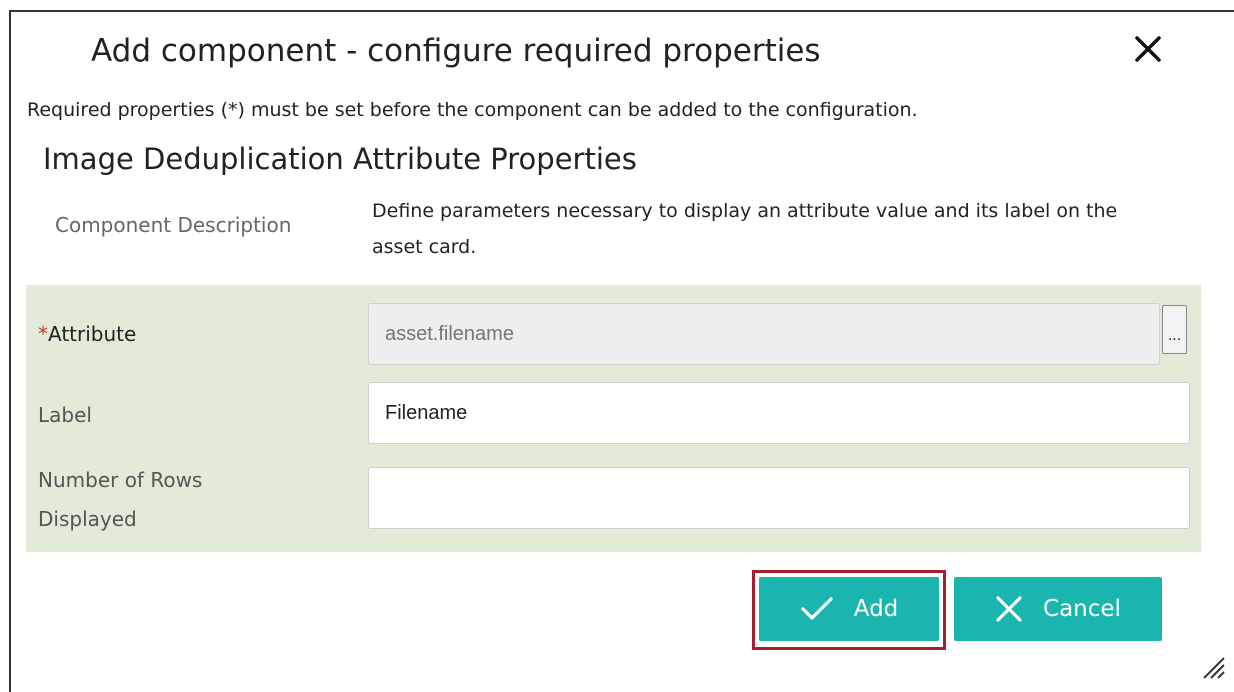  I want to click on cancel-button-label: Cancel, so click(1082, 609).